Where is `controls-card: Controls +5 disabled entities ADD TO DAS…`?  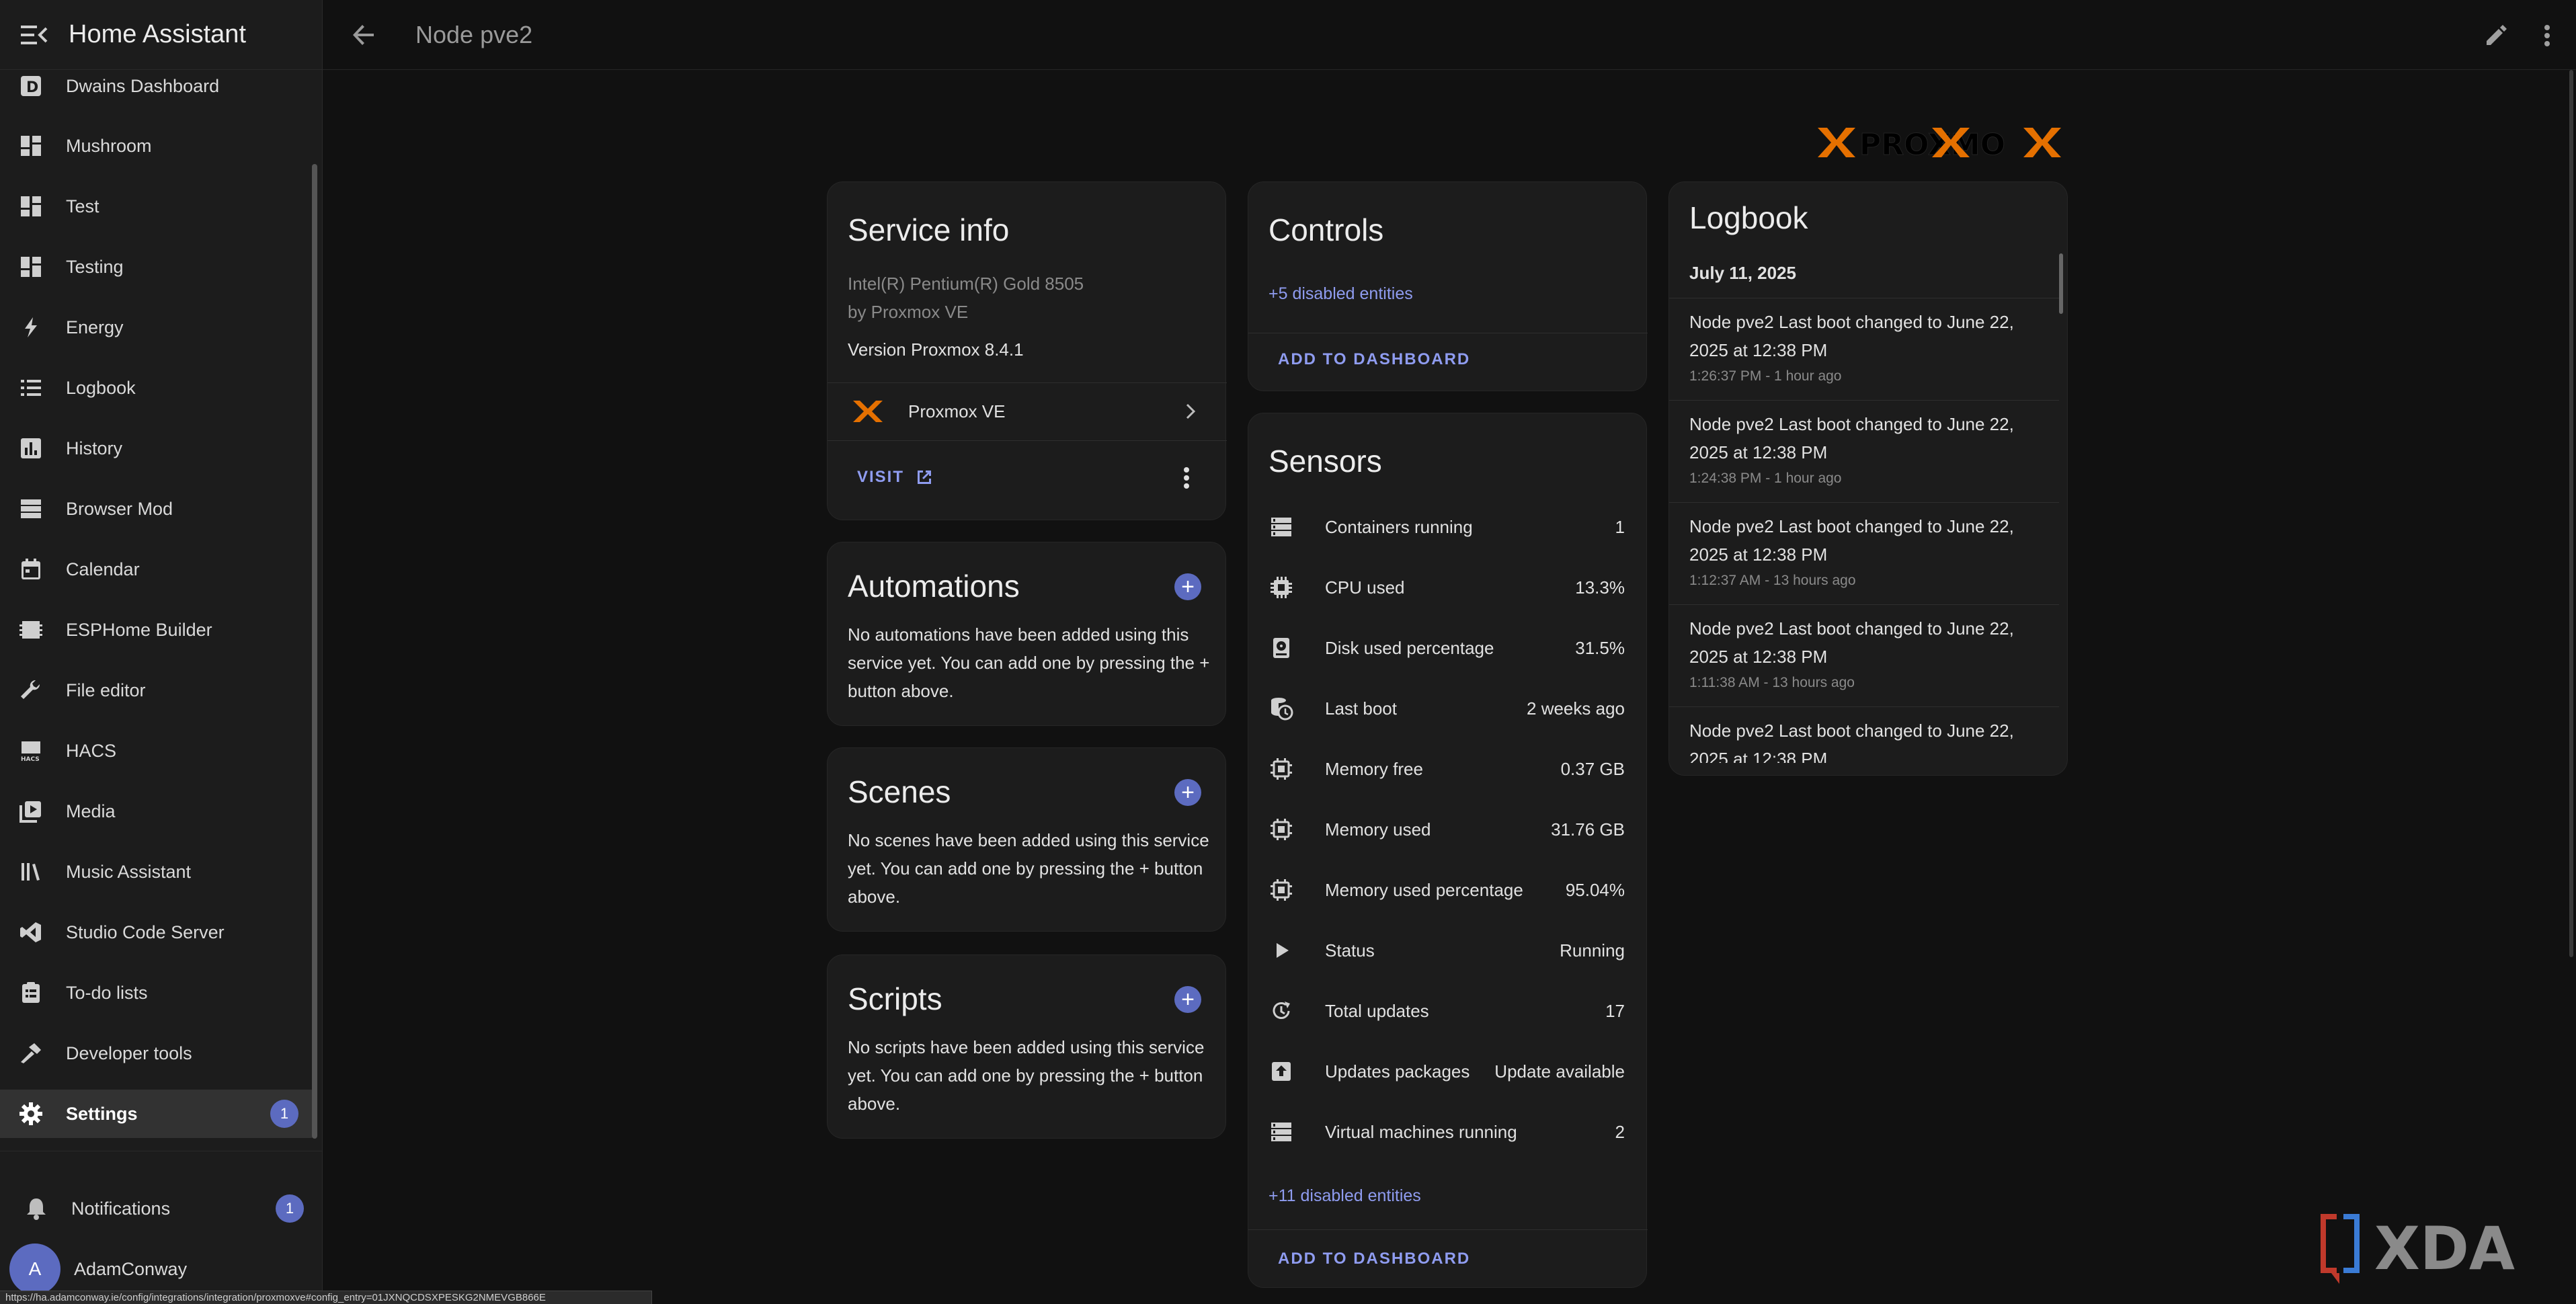
controls-card: Controls +5 disabled entities ADD TO DAS… is located at coordinates (1448, 286).